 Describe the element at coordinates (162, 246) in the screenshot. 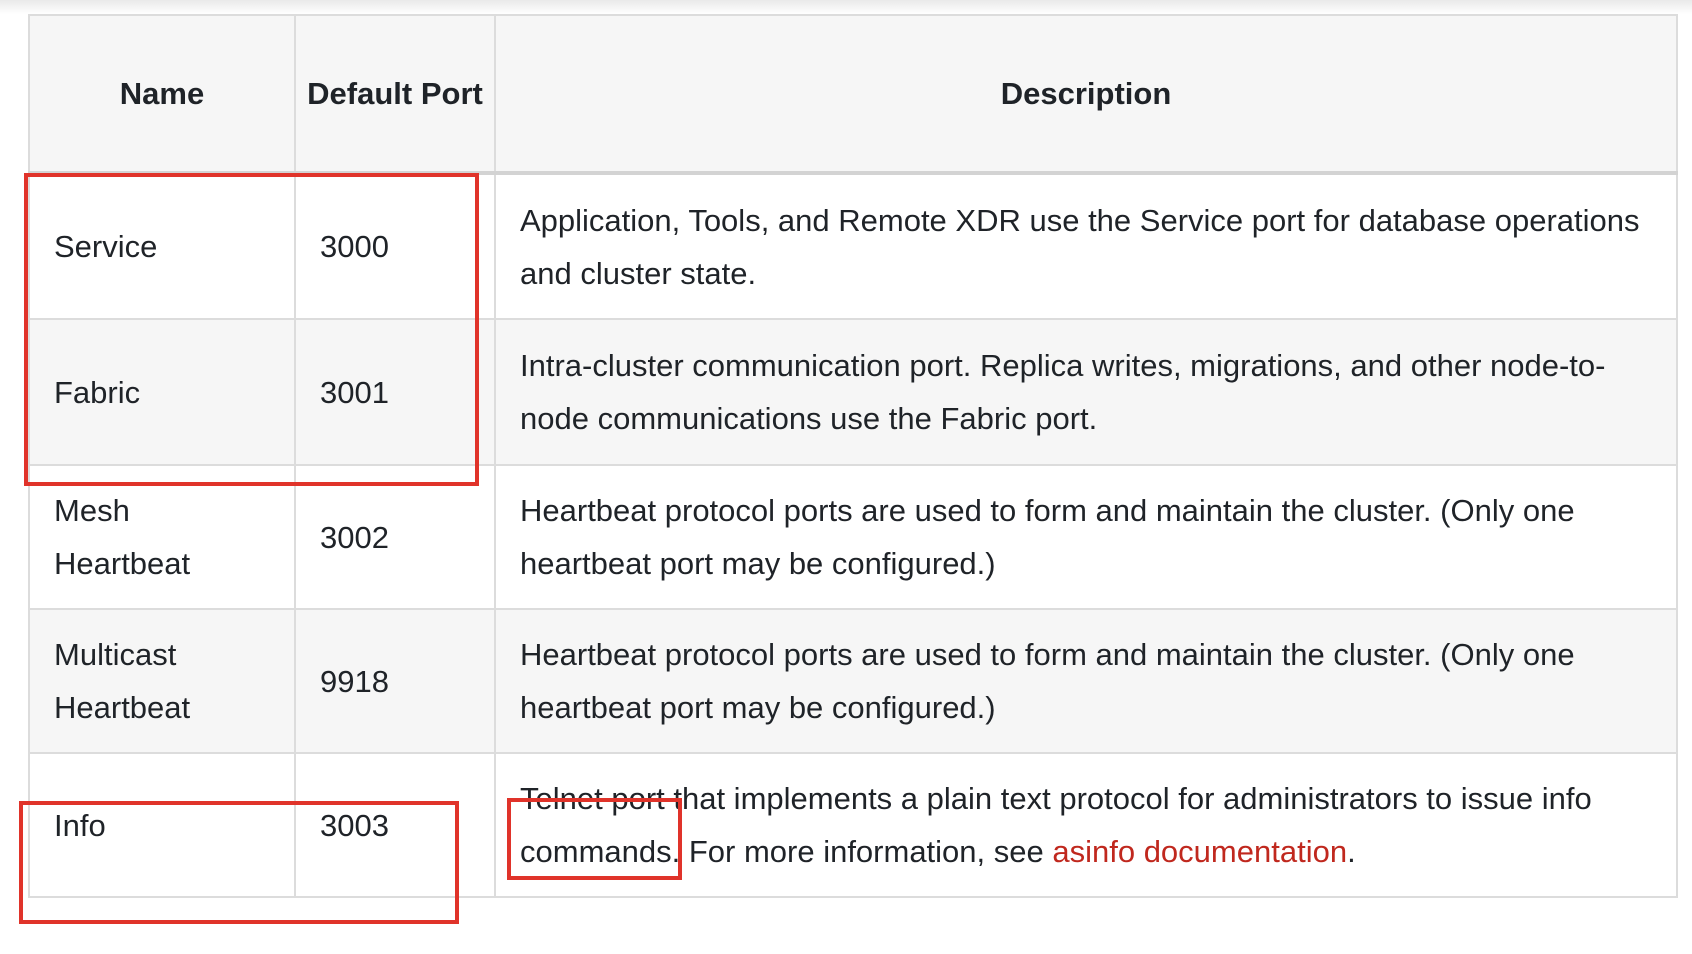

I see `cell-name: Service` at that location.